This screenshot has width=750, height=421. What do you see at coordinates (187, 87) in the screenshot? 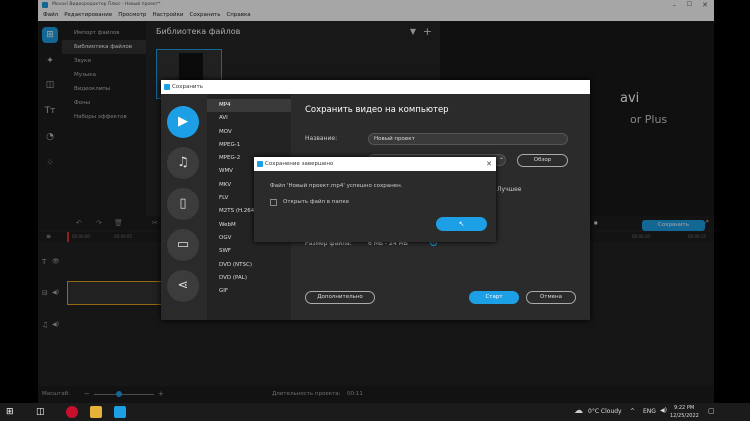
I see `save-dialog-title: Сохранить` at bounding box center [187, 87].